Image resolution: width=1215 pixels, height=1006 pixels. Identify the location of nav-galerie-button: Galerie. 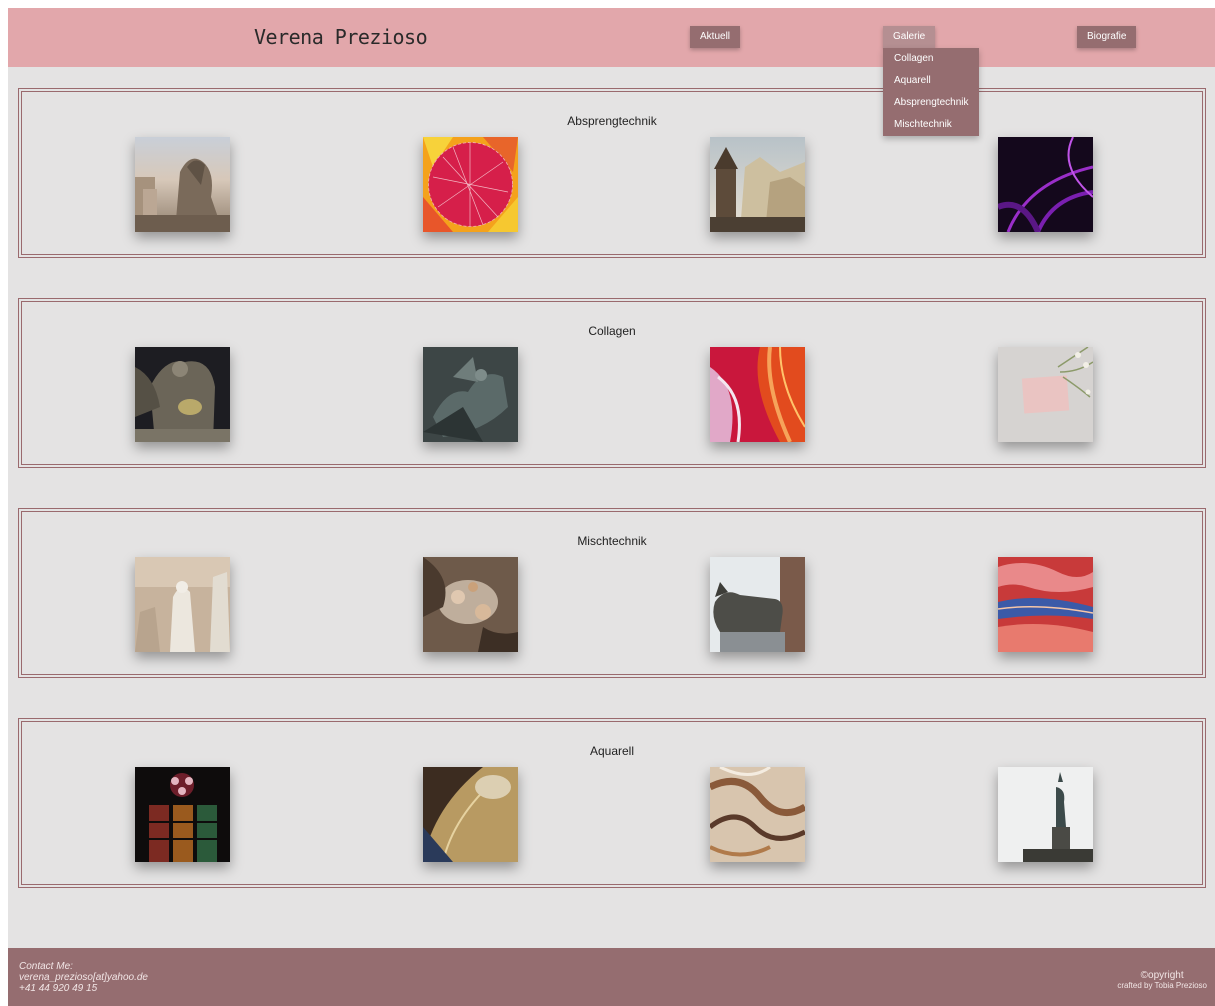
(909, 37).